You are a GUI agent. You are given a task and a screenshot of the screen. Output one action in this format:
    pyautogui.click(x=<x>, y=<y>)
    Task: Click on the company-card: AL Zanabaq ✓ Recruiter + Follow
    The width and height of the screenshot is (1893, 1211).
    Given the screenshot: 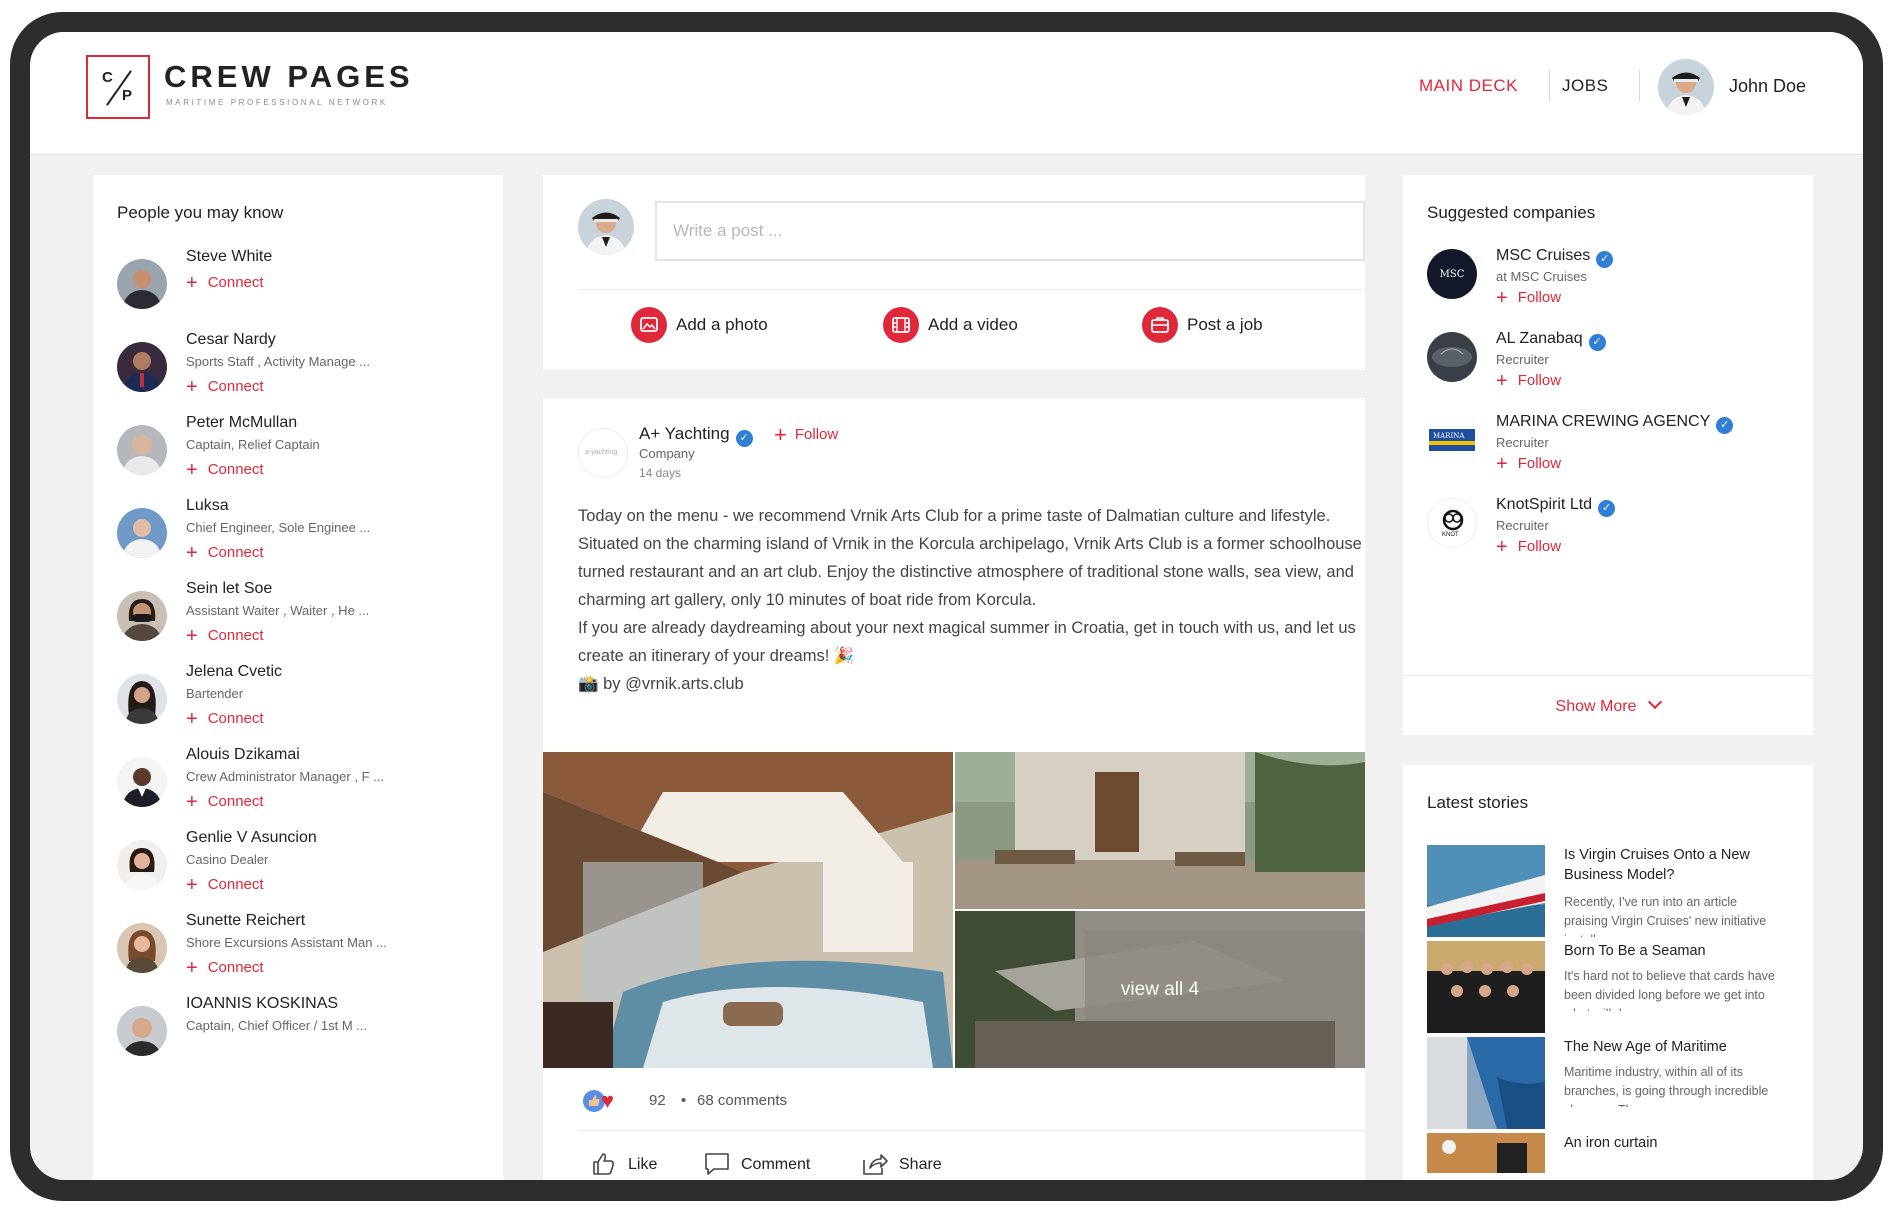 What is the action you would take?
    pyautogui.click(x=1617, y=375)
    